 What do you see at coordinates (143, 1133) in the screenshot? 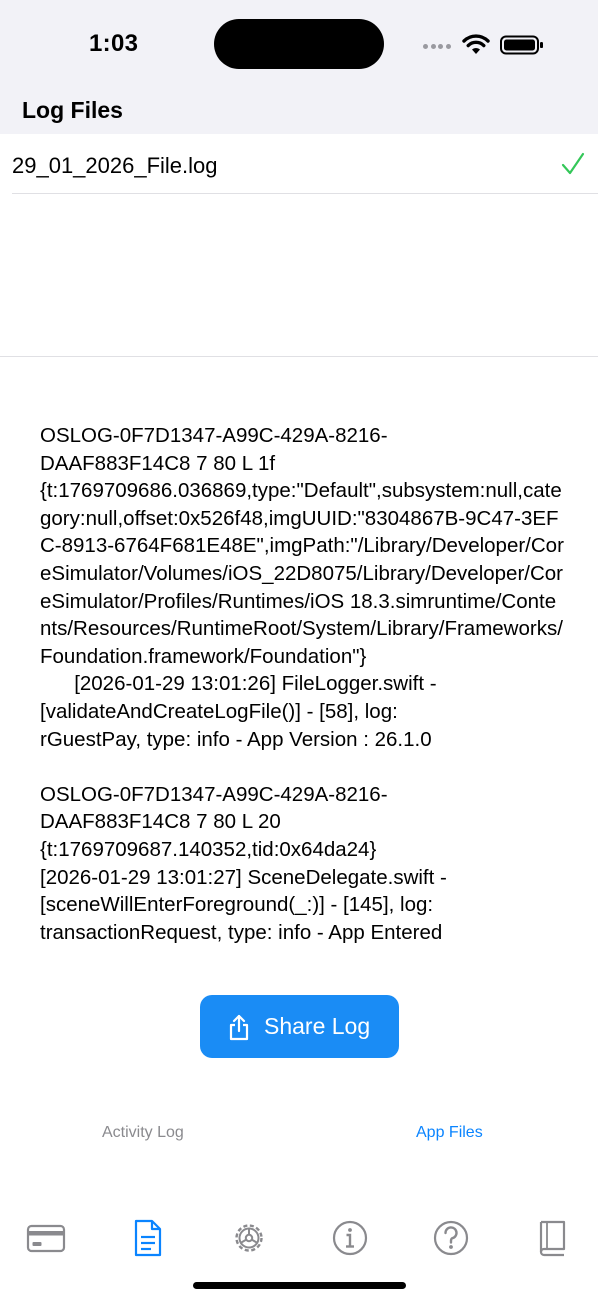
I see `tab-activity-log: Activity Log` at bounding box center [143, 1133].